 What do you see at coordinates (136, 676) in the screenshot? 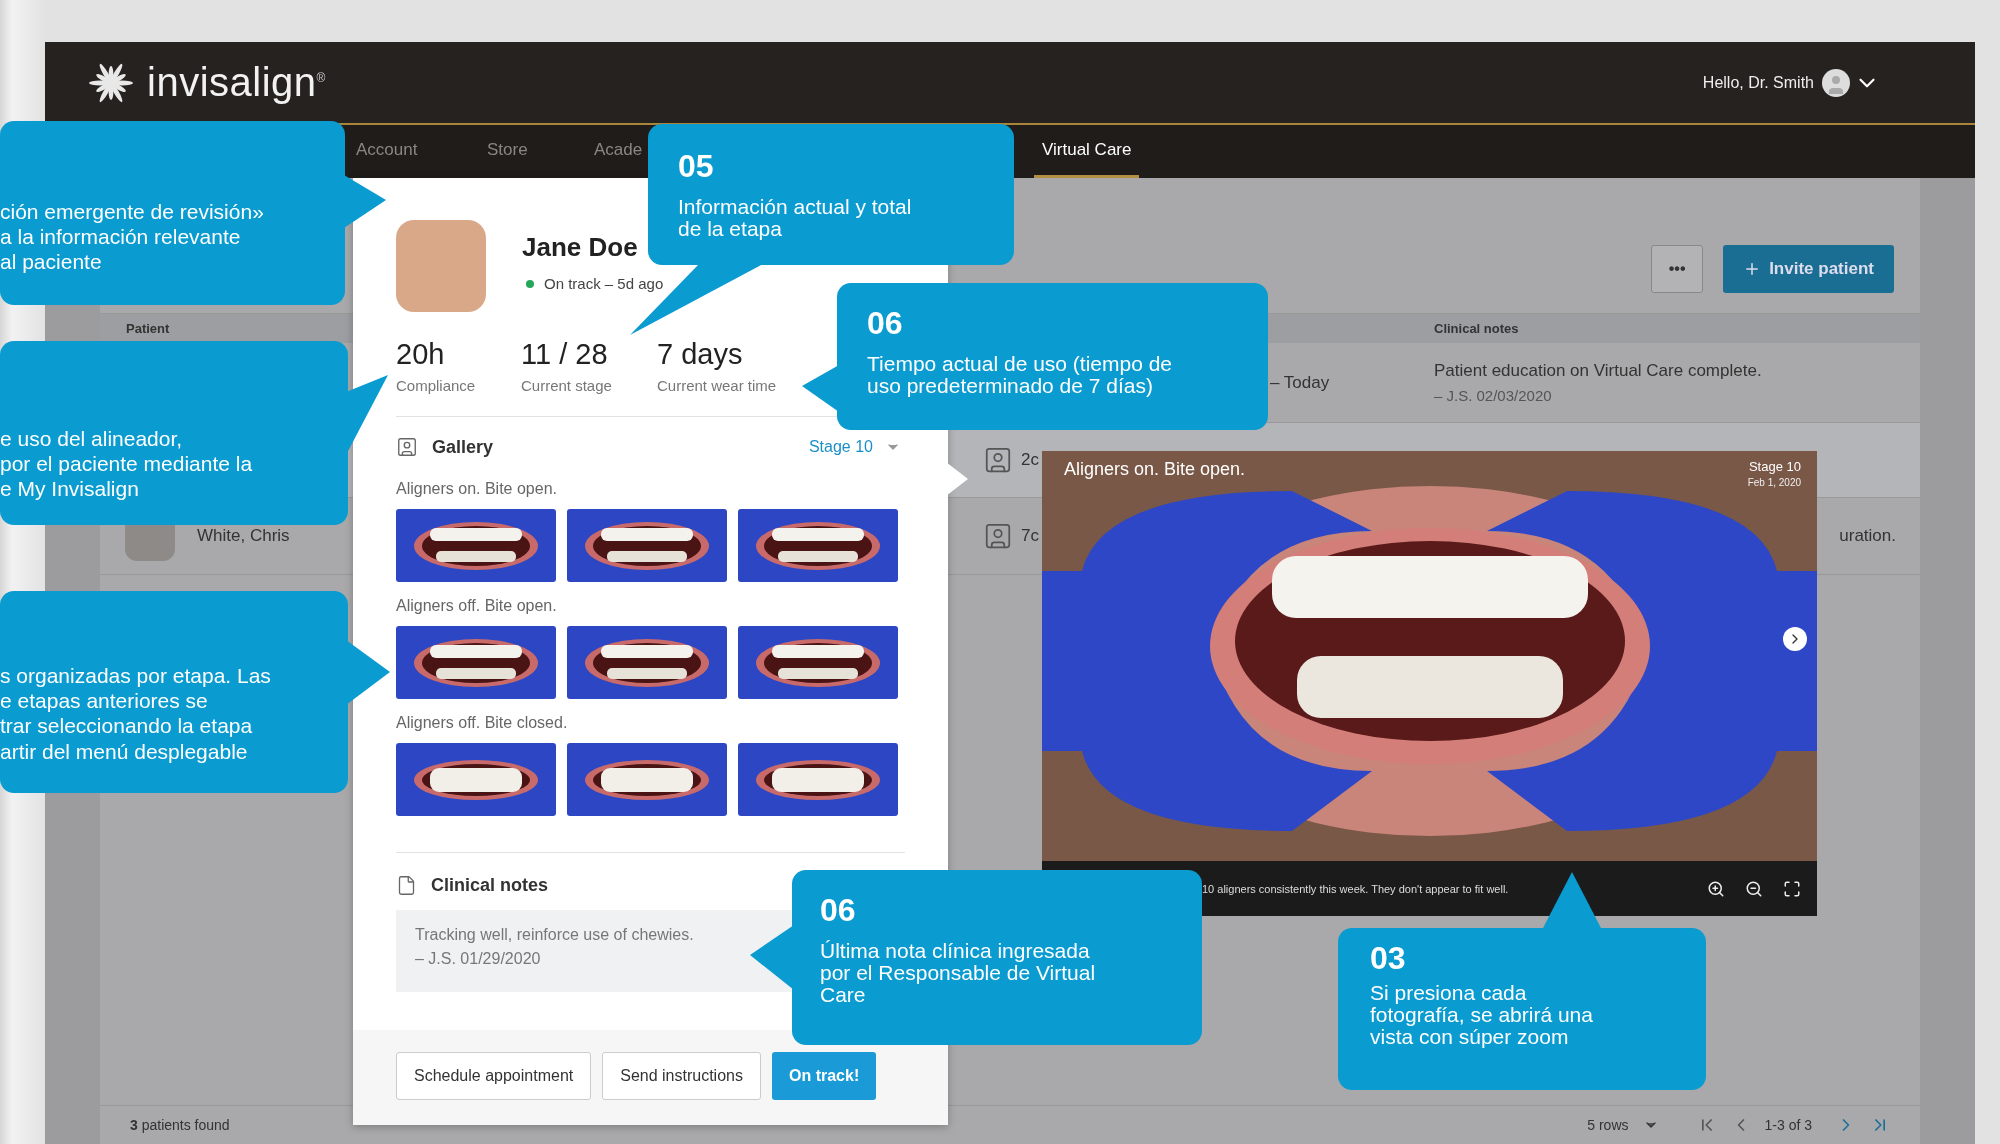
I see `callout-text-line: s organizadas por etapa. Las` at bounding box center [136, 676].